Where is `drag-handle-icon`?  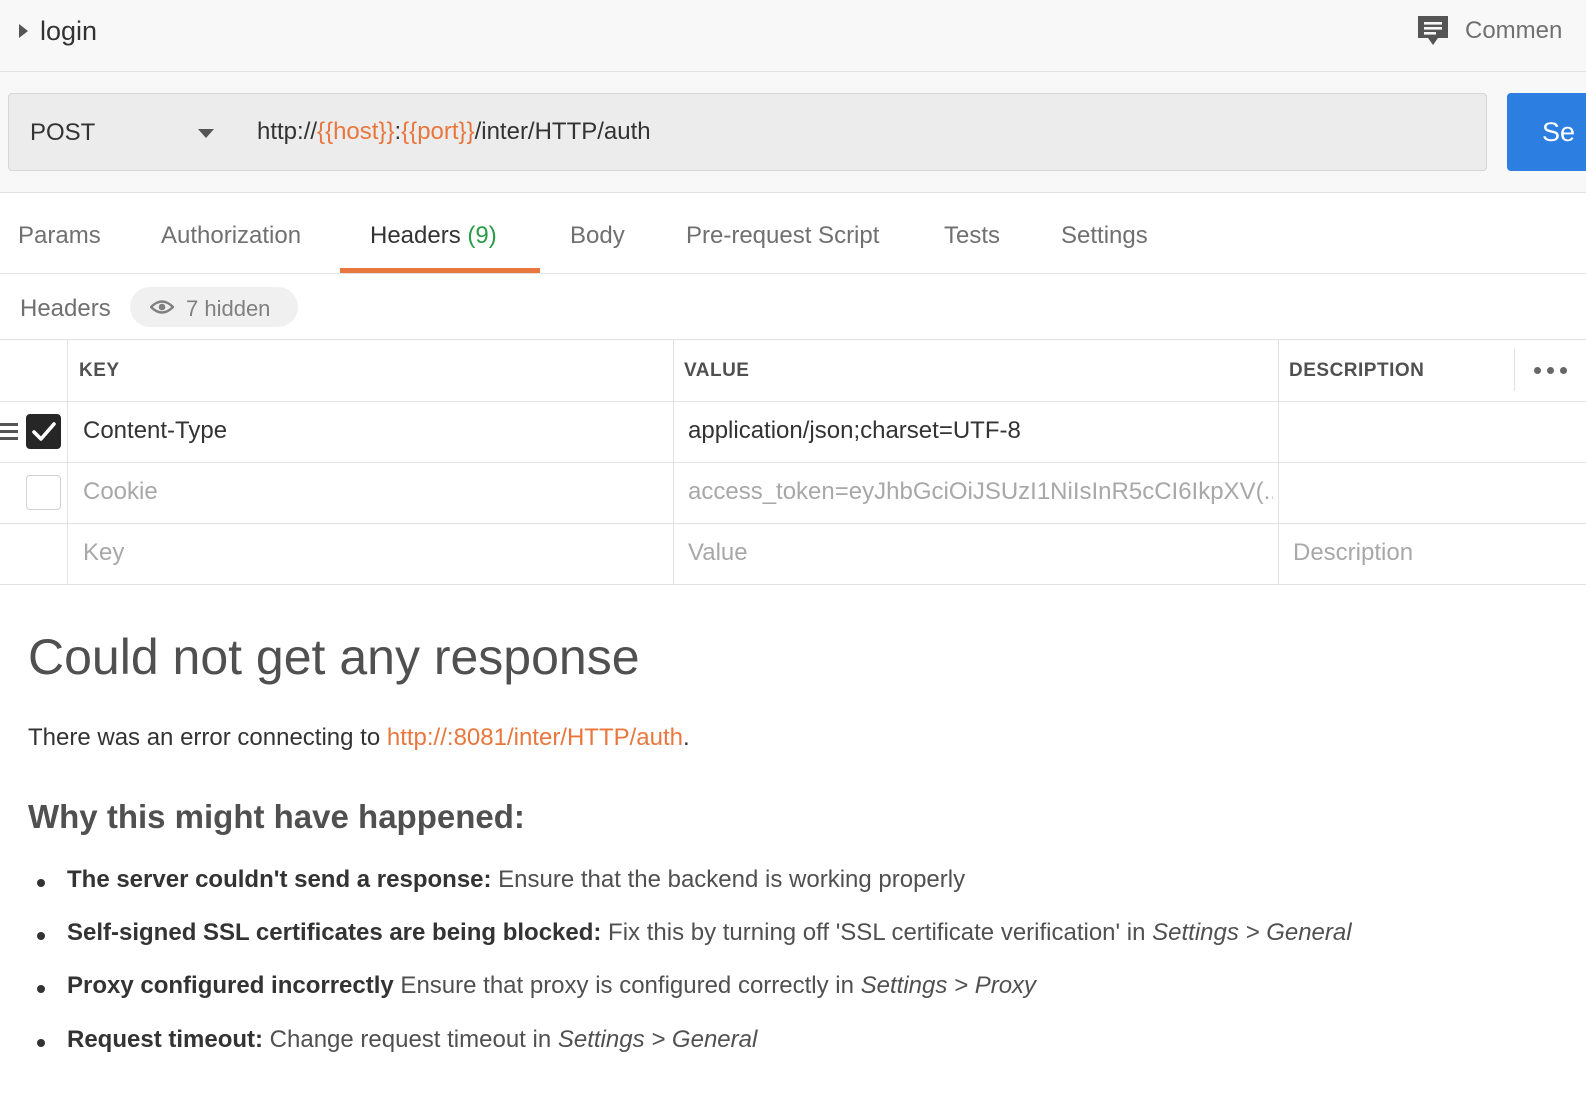 drag-handle-icon is located at coordinates (9, 432).